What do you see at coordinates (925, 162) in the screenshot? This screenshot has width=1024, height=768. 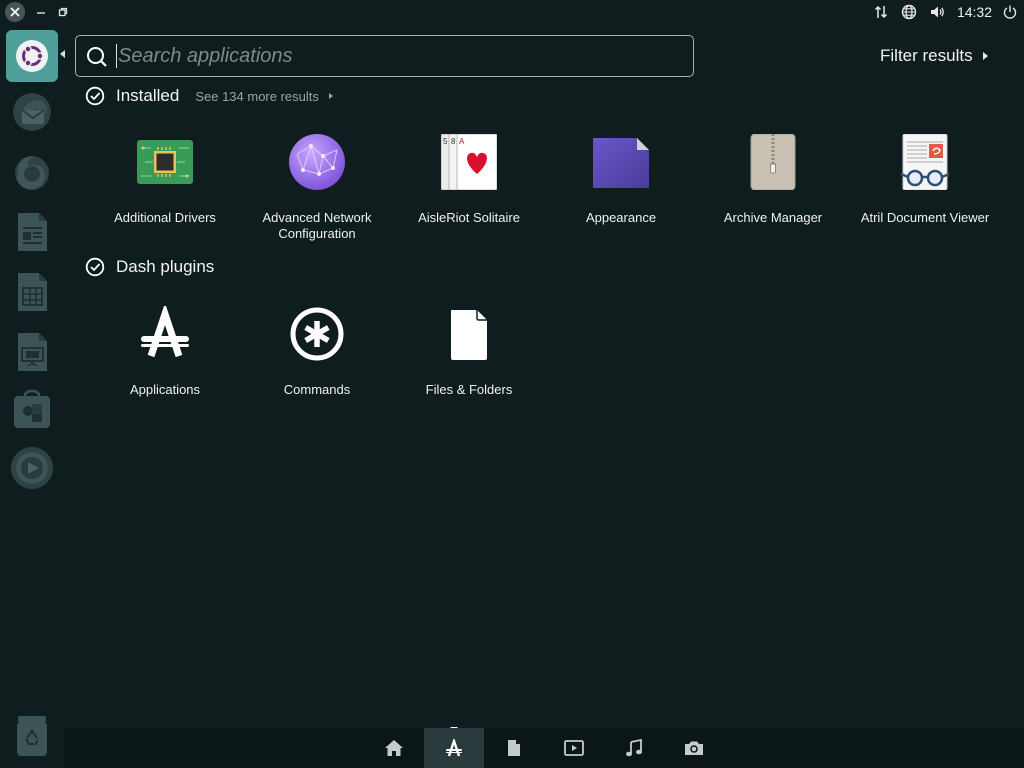 I see `document-viewer-icon` at bounding box center [925, 162].